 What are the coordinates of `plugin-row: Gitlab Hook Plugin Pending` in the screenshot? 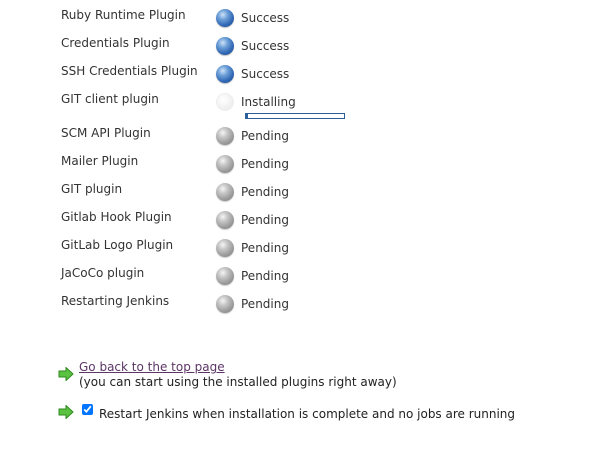 It's located at (297, 224).